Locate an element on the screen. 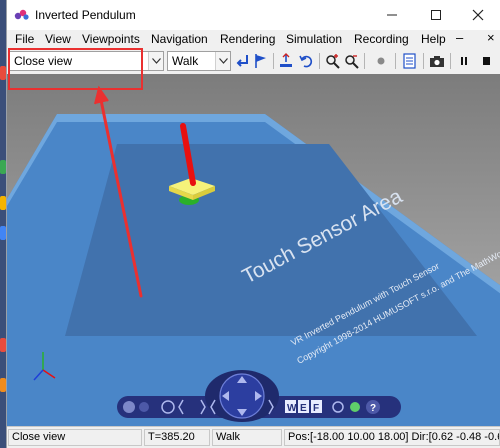 The image size is (500, 448). menu-help: Help is located at coordinates (433, 39).